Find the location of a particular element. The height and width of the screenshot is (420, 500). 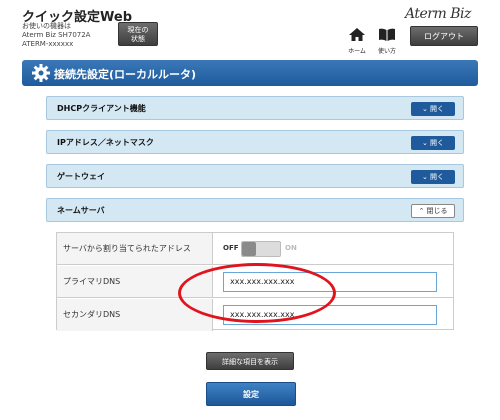

accordion-label: ネームサーバ is located at coordinates (81, 210).